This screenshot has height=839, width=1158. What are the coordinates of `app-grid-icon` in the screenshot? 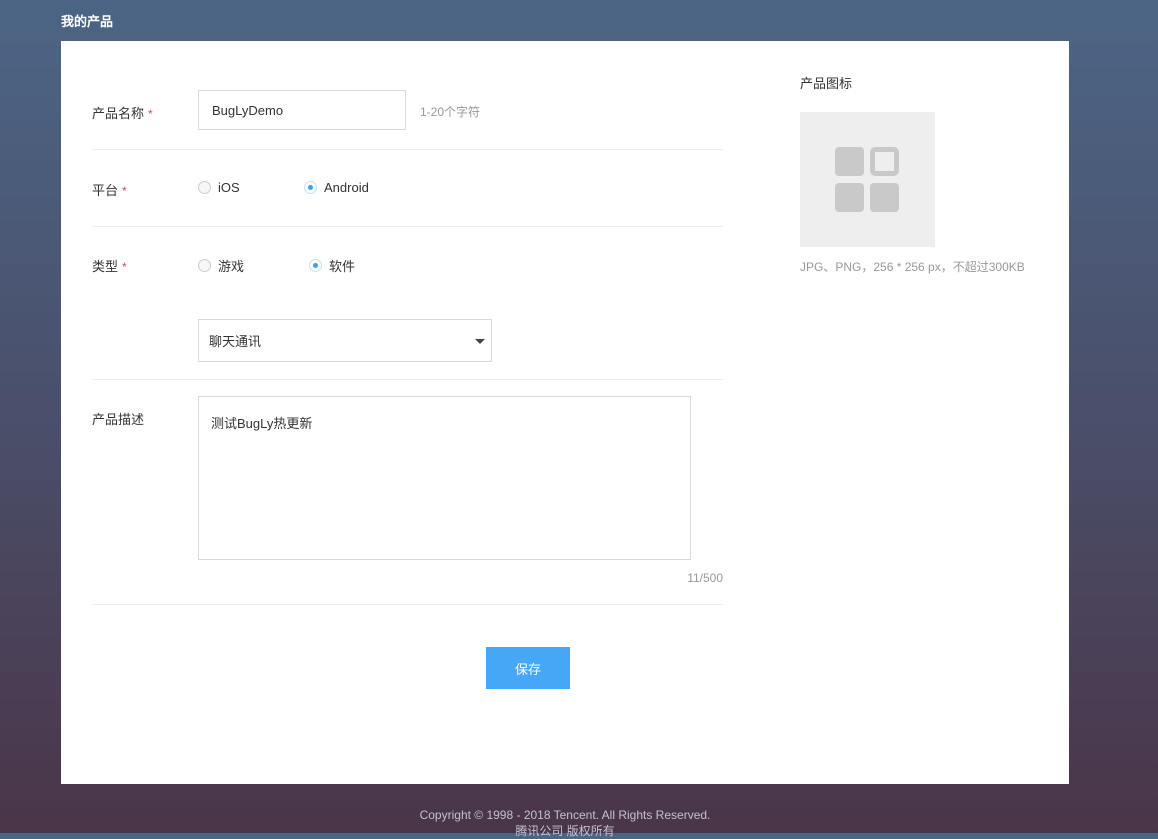 It's located at (867, 179).